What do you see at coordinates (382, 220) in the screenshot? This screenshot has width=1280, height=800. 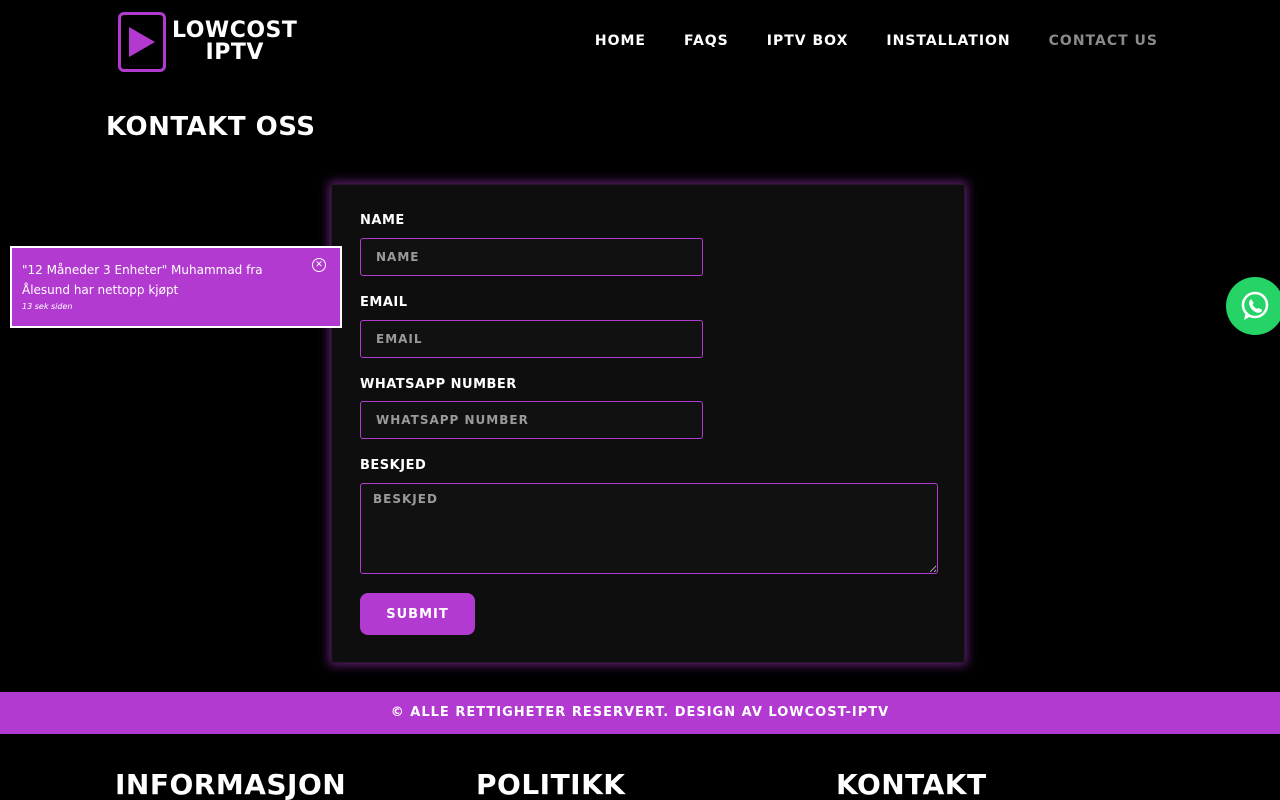 I see `name-label: NAME` at bounding box center [382, 220].